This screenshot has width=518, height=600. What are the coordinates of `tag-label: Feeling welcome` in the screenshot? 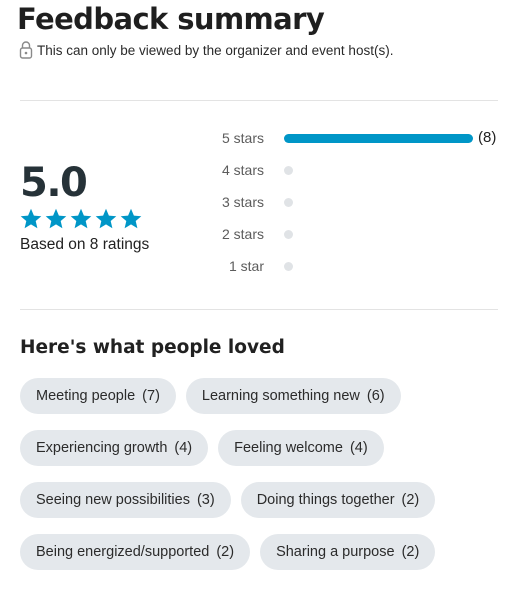 It's located at (288, 448).